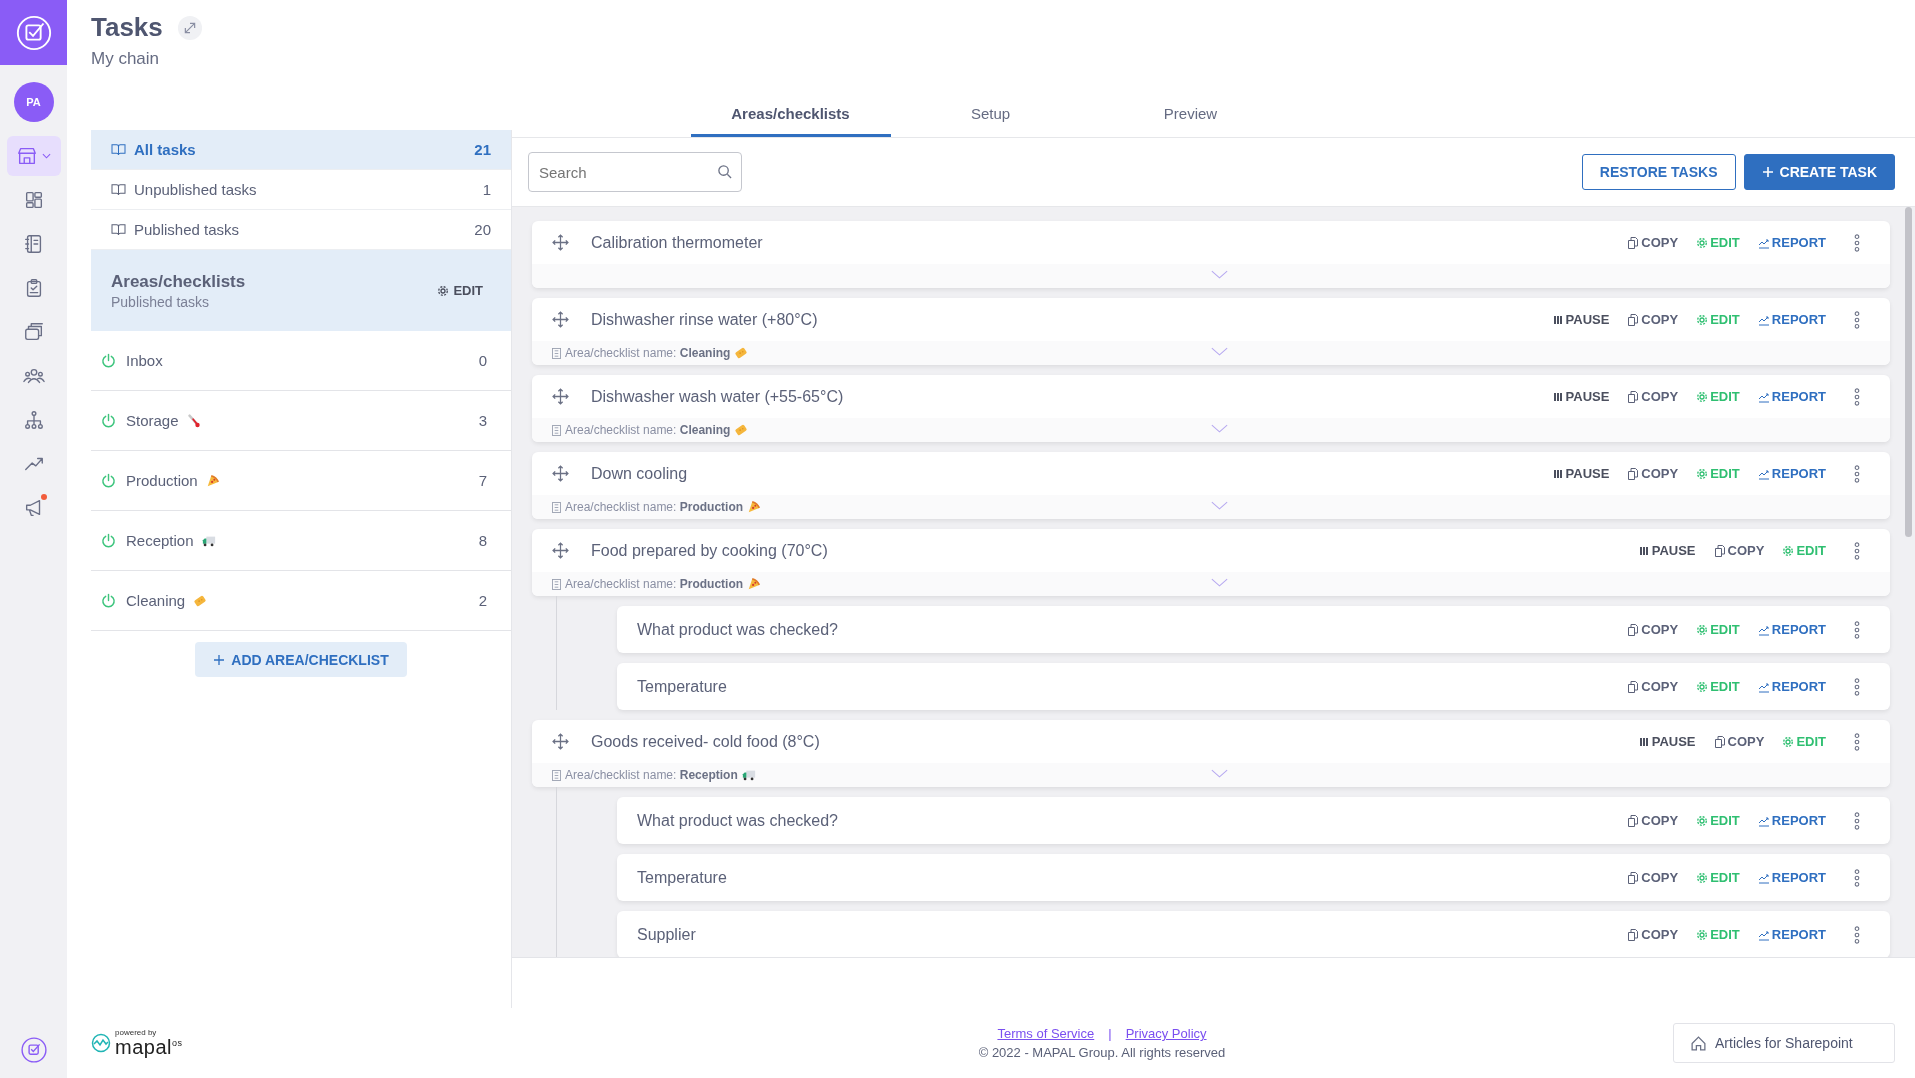  I want to click on area-label: Reception, so click(160, 540).